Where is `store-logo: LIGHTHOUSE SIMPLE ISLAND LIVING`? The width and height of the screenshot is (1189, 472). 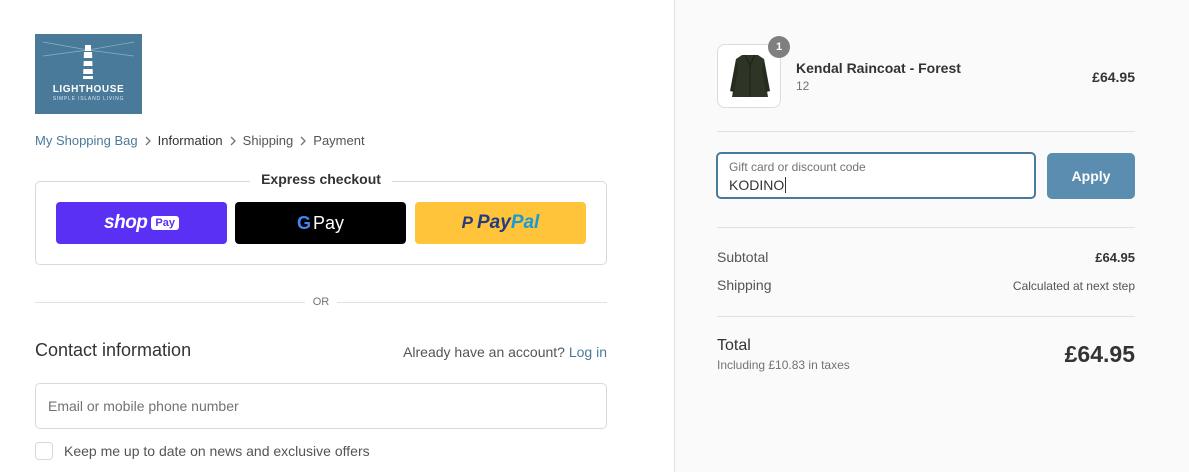 store-logo: LIGHTHOUSE SIMPLE ISLAND LIVING is located at coordinates (88, 74).